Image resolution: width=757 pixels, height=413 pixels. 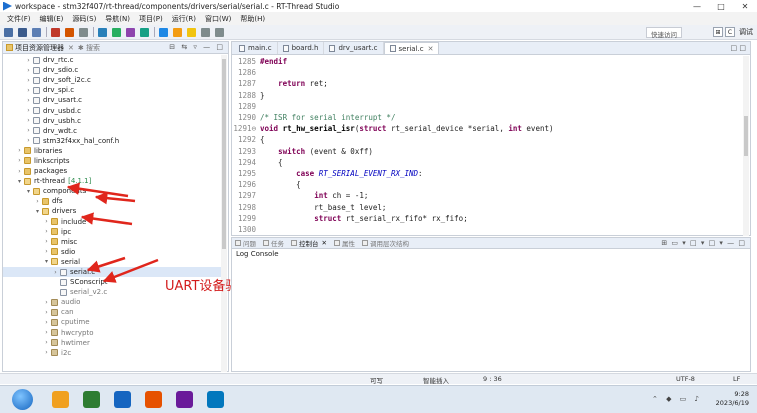 I want to click on open-perspective-icon: ⊞, so click(x=718, y=32).